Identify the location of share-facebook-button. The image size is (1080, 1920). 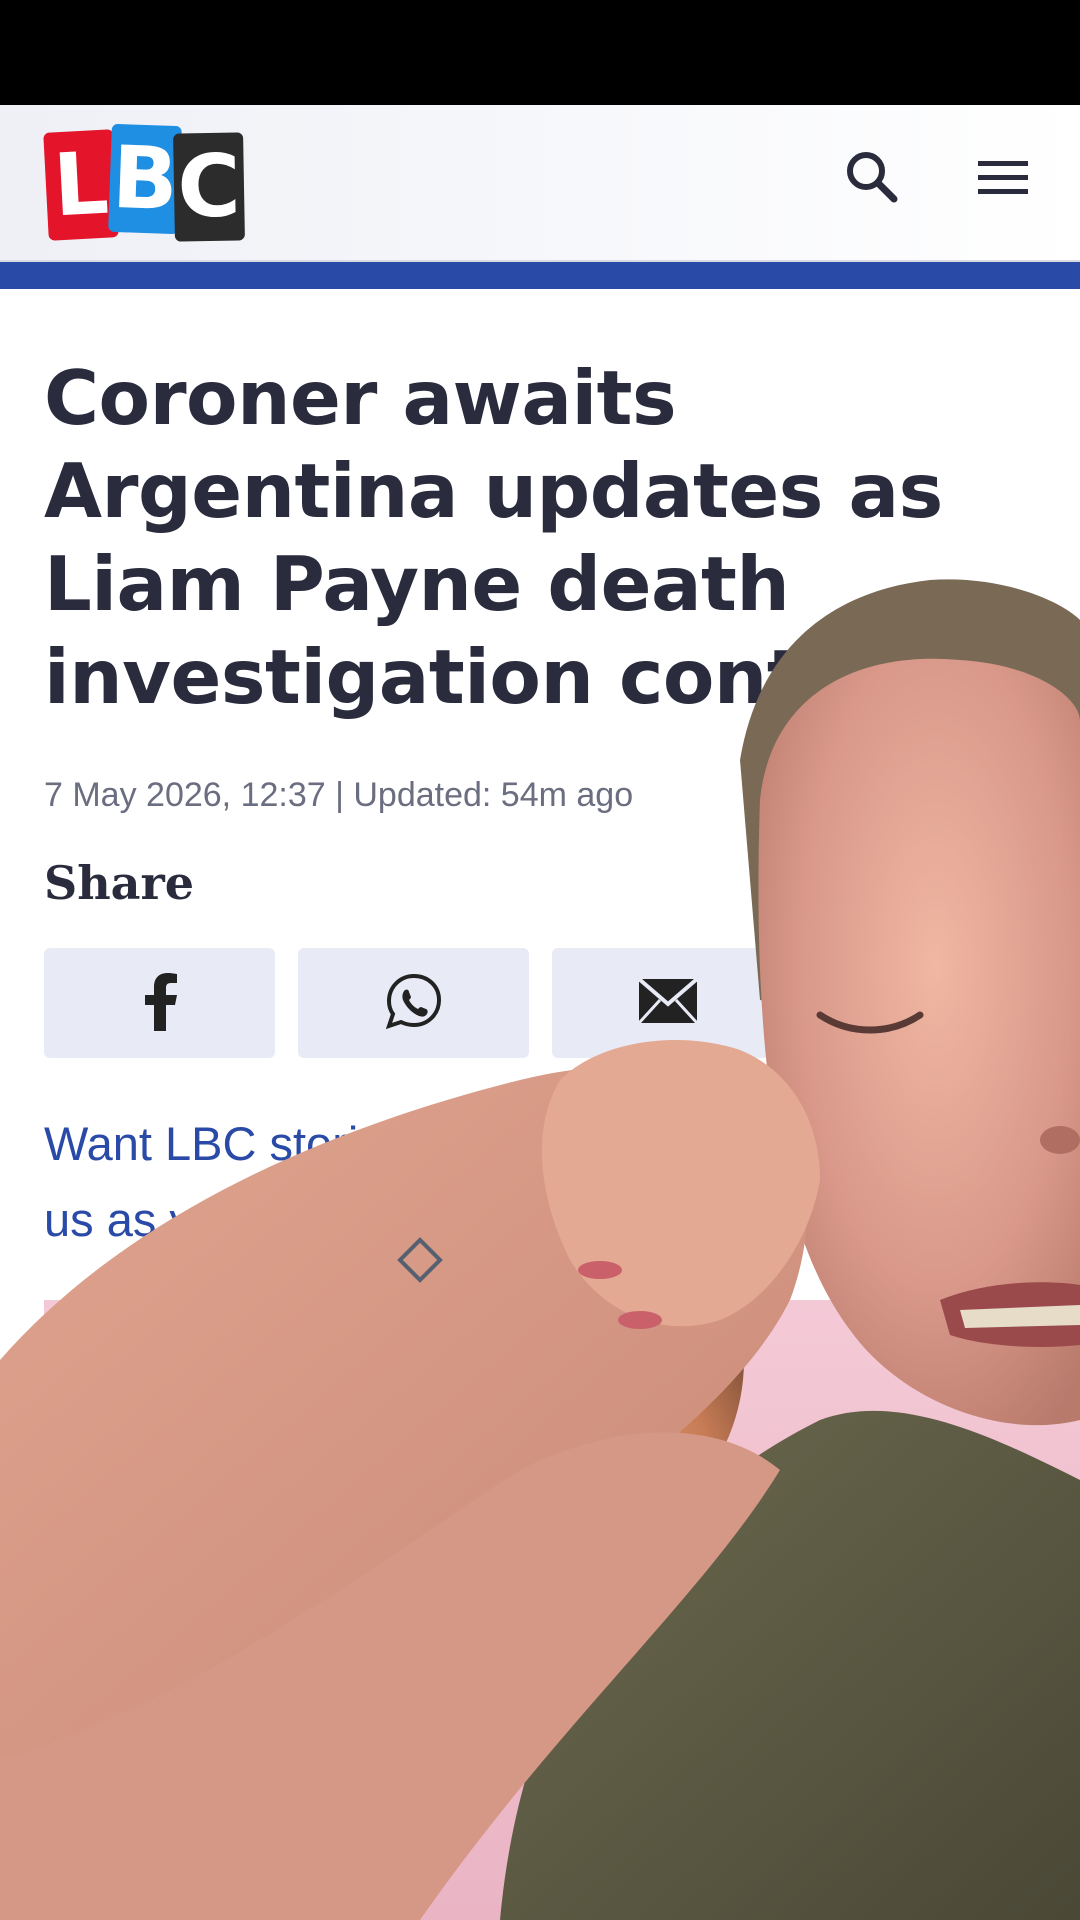
(159, 1003).